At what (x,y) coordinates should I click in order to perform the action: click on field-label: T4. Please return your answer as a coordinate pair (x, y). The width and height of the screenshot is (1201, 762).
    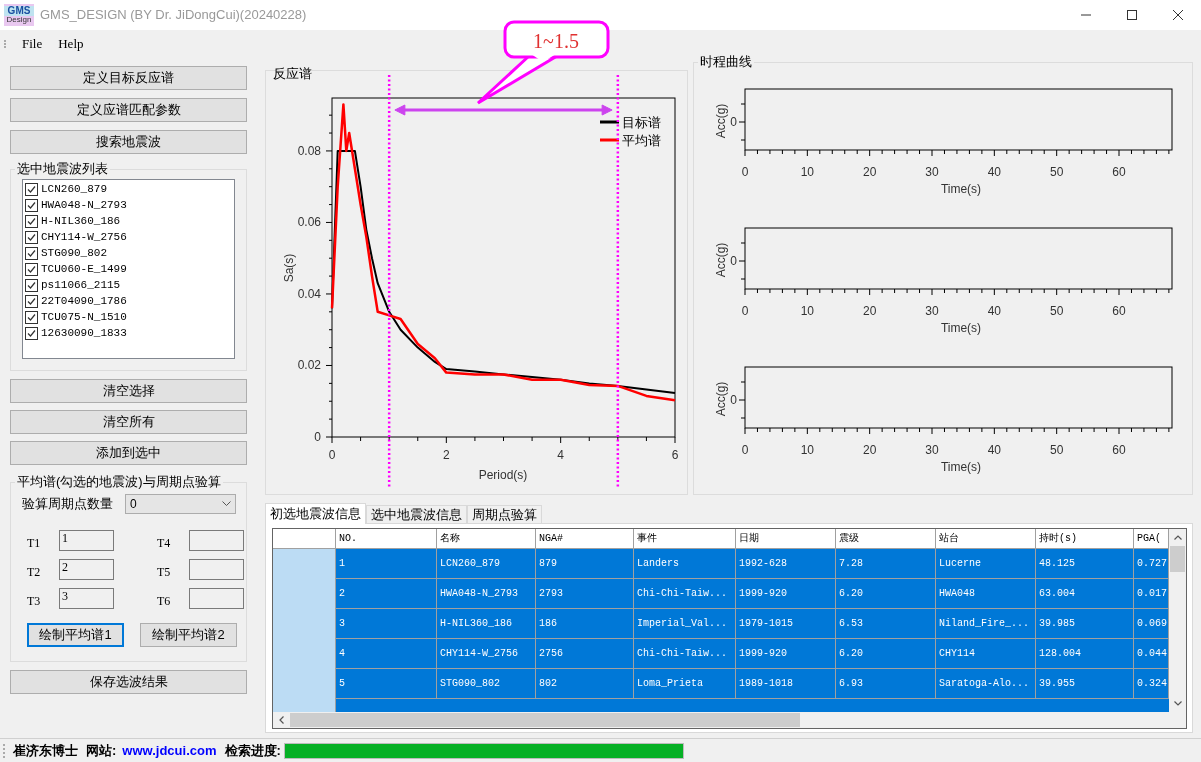
    Looking at the image, I should click on (164, 543).